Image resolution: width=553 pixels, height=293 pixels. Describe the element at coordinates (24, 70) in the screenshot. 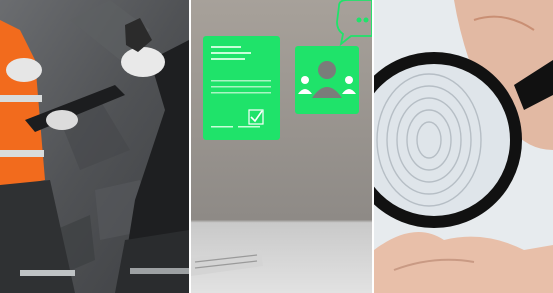

I see `glove` at that location.